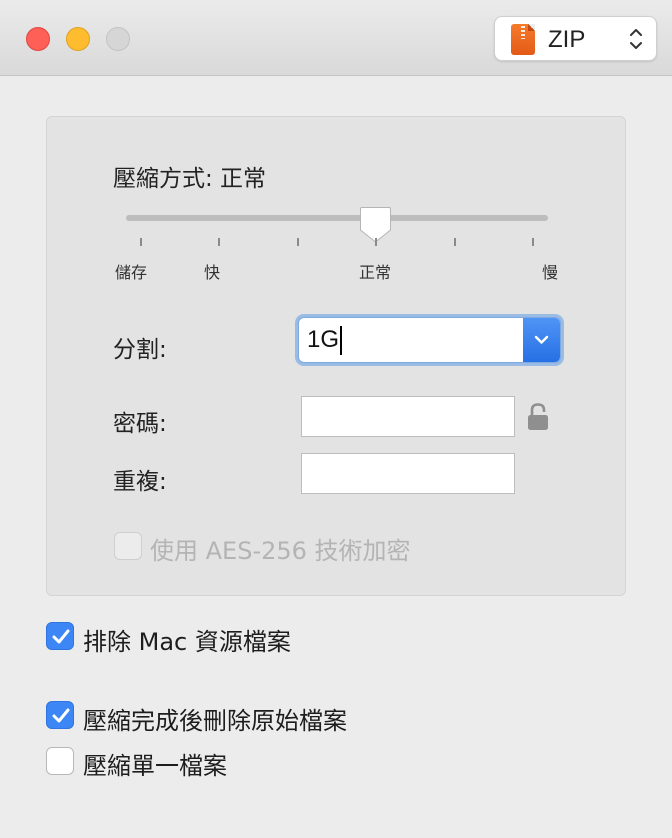  Describe the element at coordinates (140, 424) in the screenshot. I see `password-label: 密碼:` at that location.